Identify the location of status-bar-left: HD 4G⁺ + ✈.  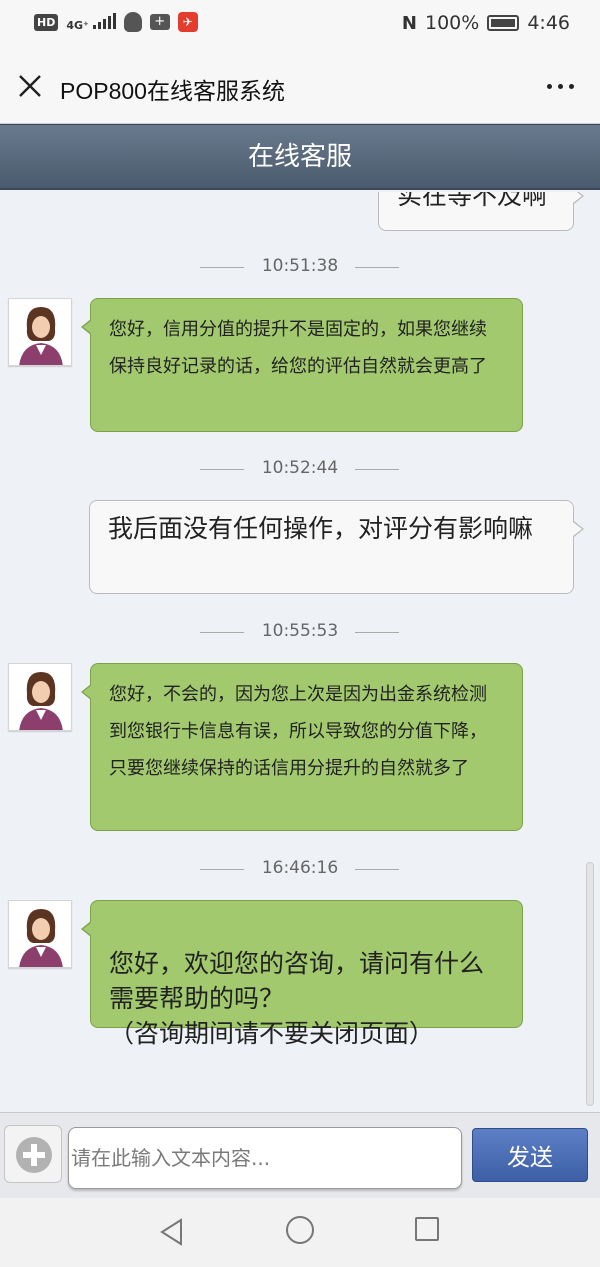
(116, 22).